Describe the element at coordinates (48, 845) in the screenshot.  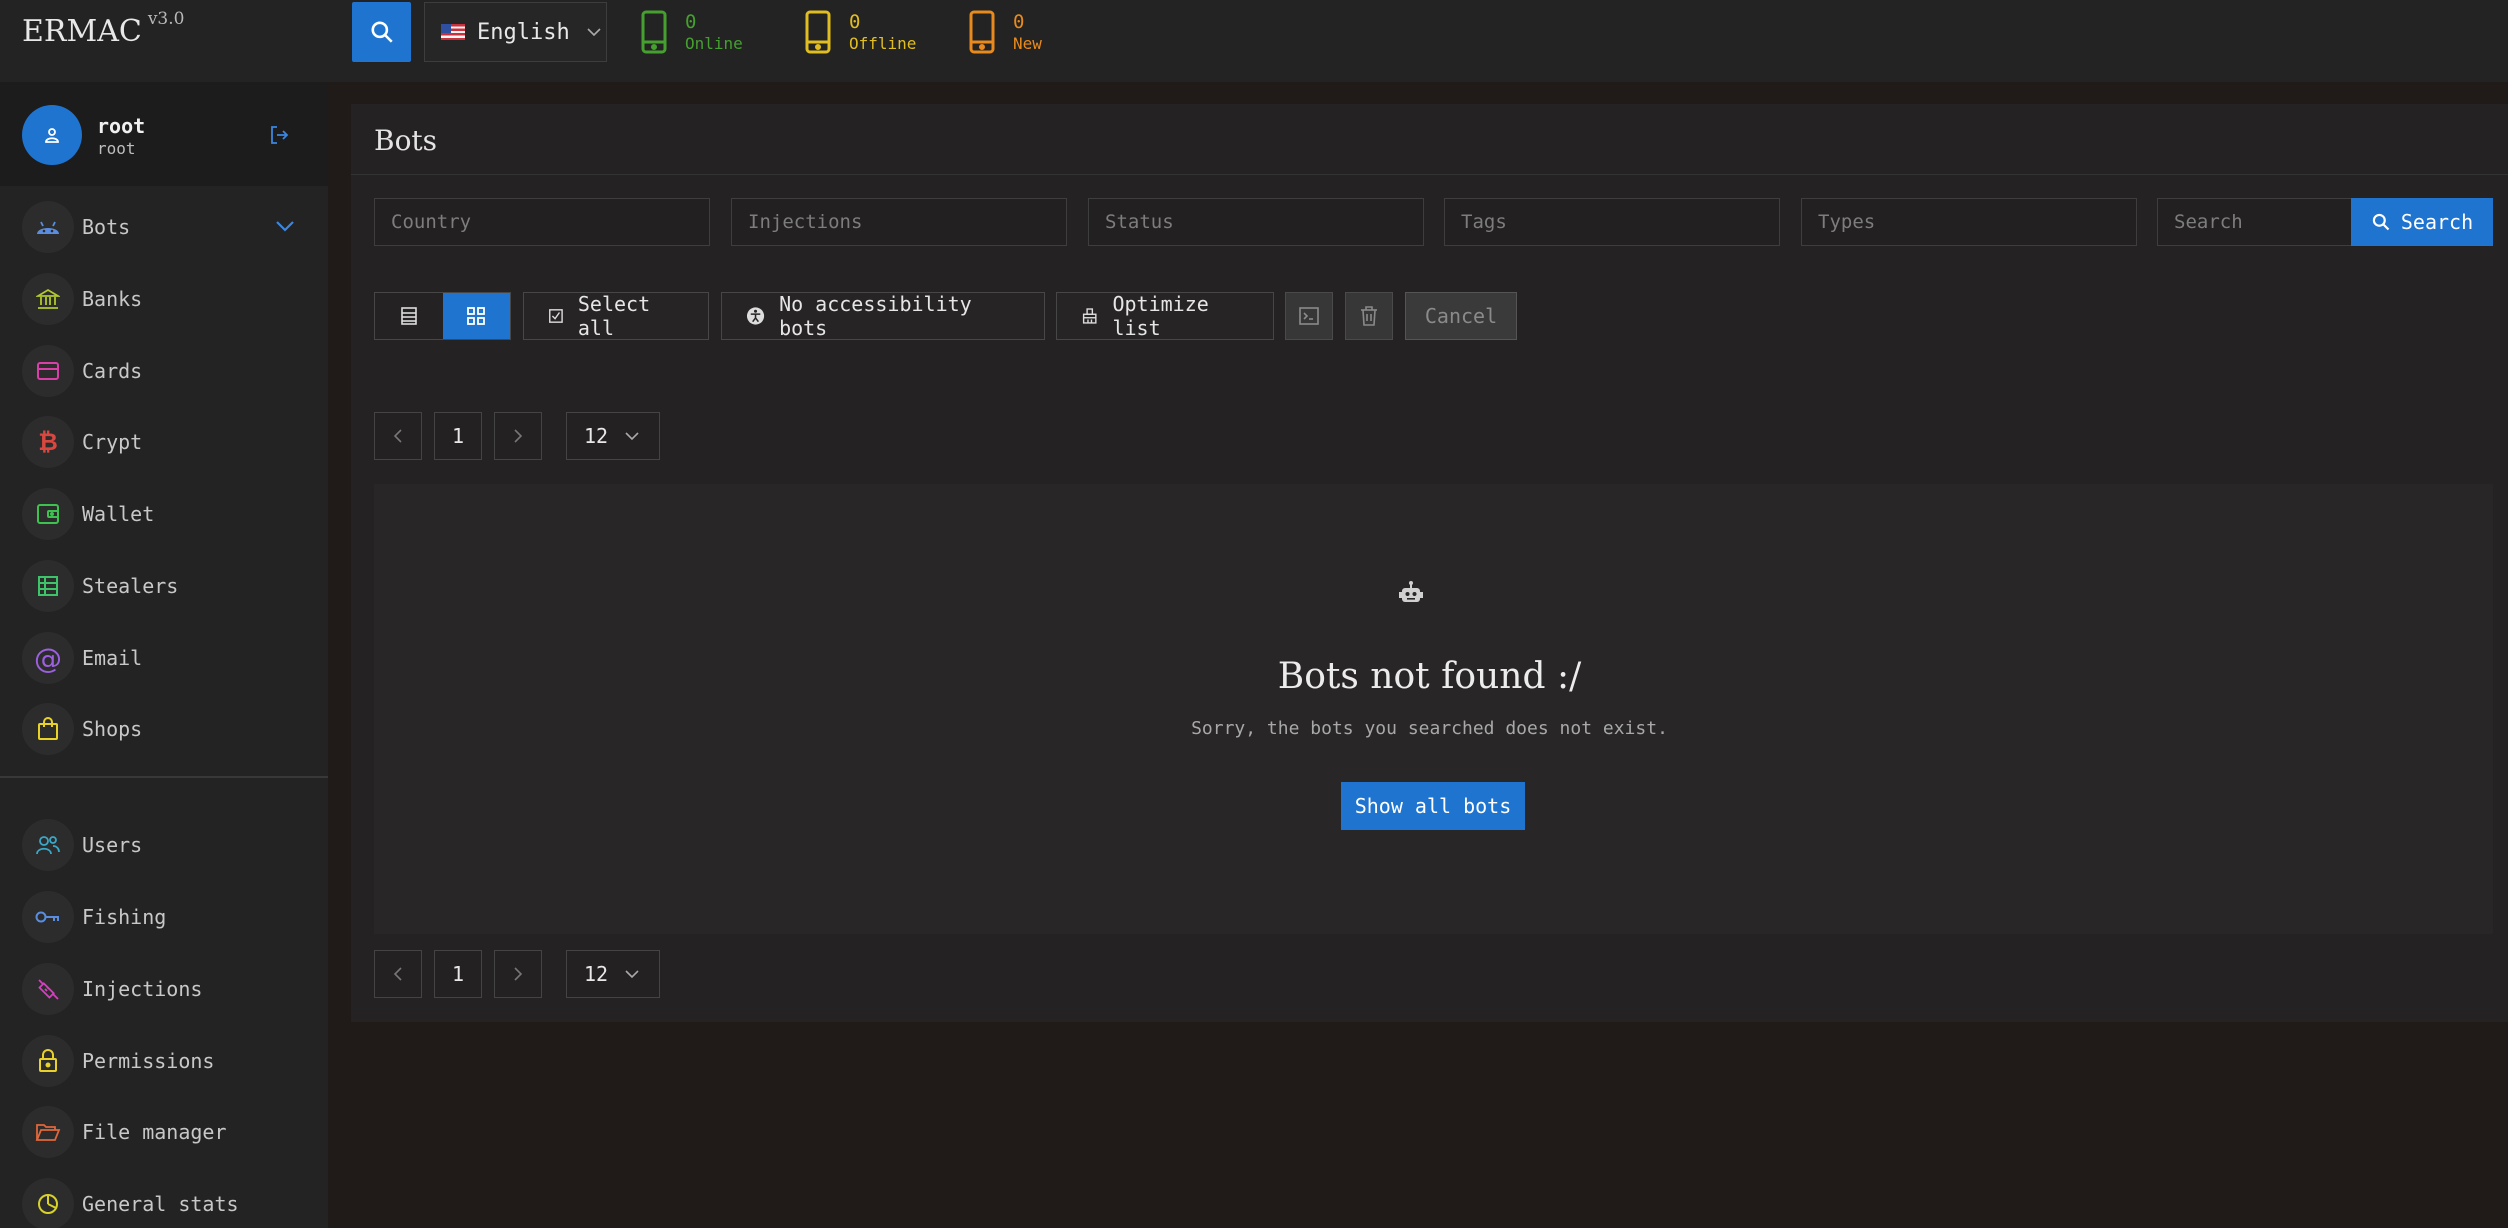
I see `users-icon` at that location.